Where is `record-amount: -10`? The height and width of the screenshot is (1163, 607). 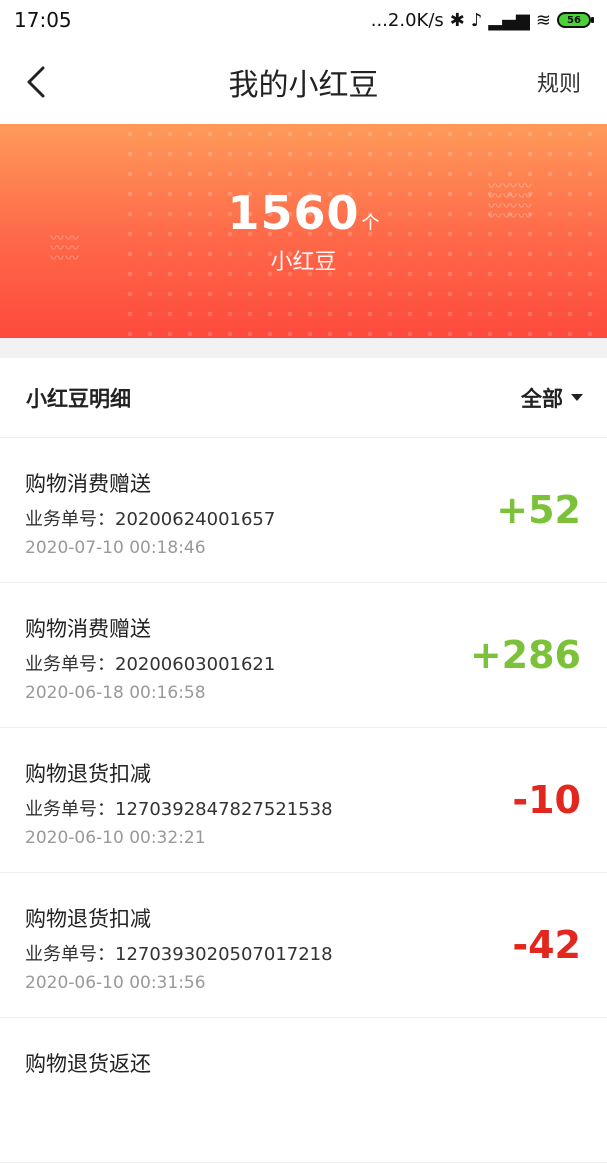
record-amount: -10 is located at coordinates (546, 800).